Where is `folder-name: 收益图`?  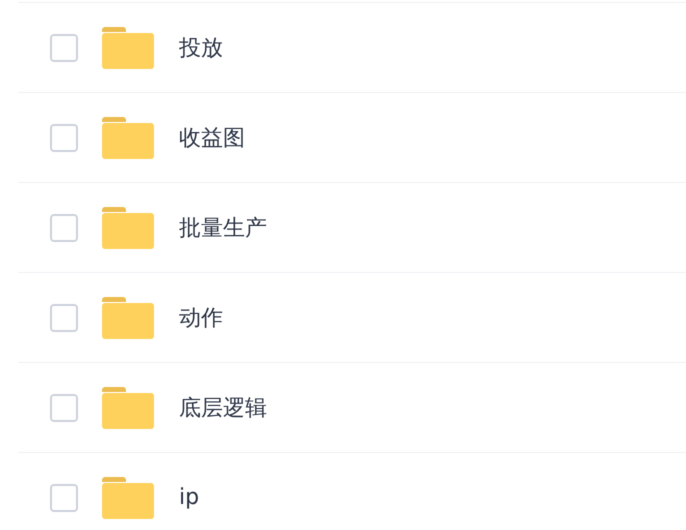 folder-name: 收益图 is located at coordinates (212, 137).